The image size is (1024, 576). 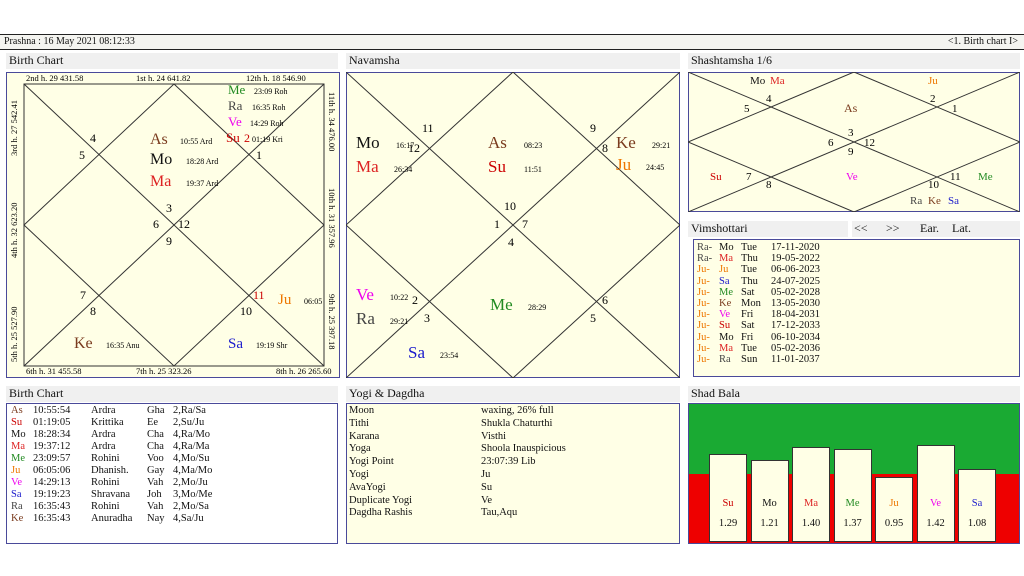 I want to click on vimshottari-row: Ju- Mo Fri 06-10-2034, so click(x=857, y=337).